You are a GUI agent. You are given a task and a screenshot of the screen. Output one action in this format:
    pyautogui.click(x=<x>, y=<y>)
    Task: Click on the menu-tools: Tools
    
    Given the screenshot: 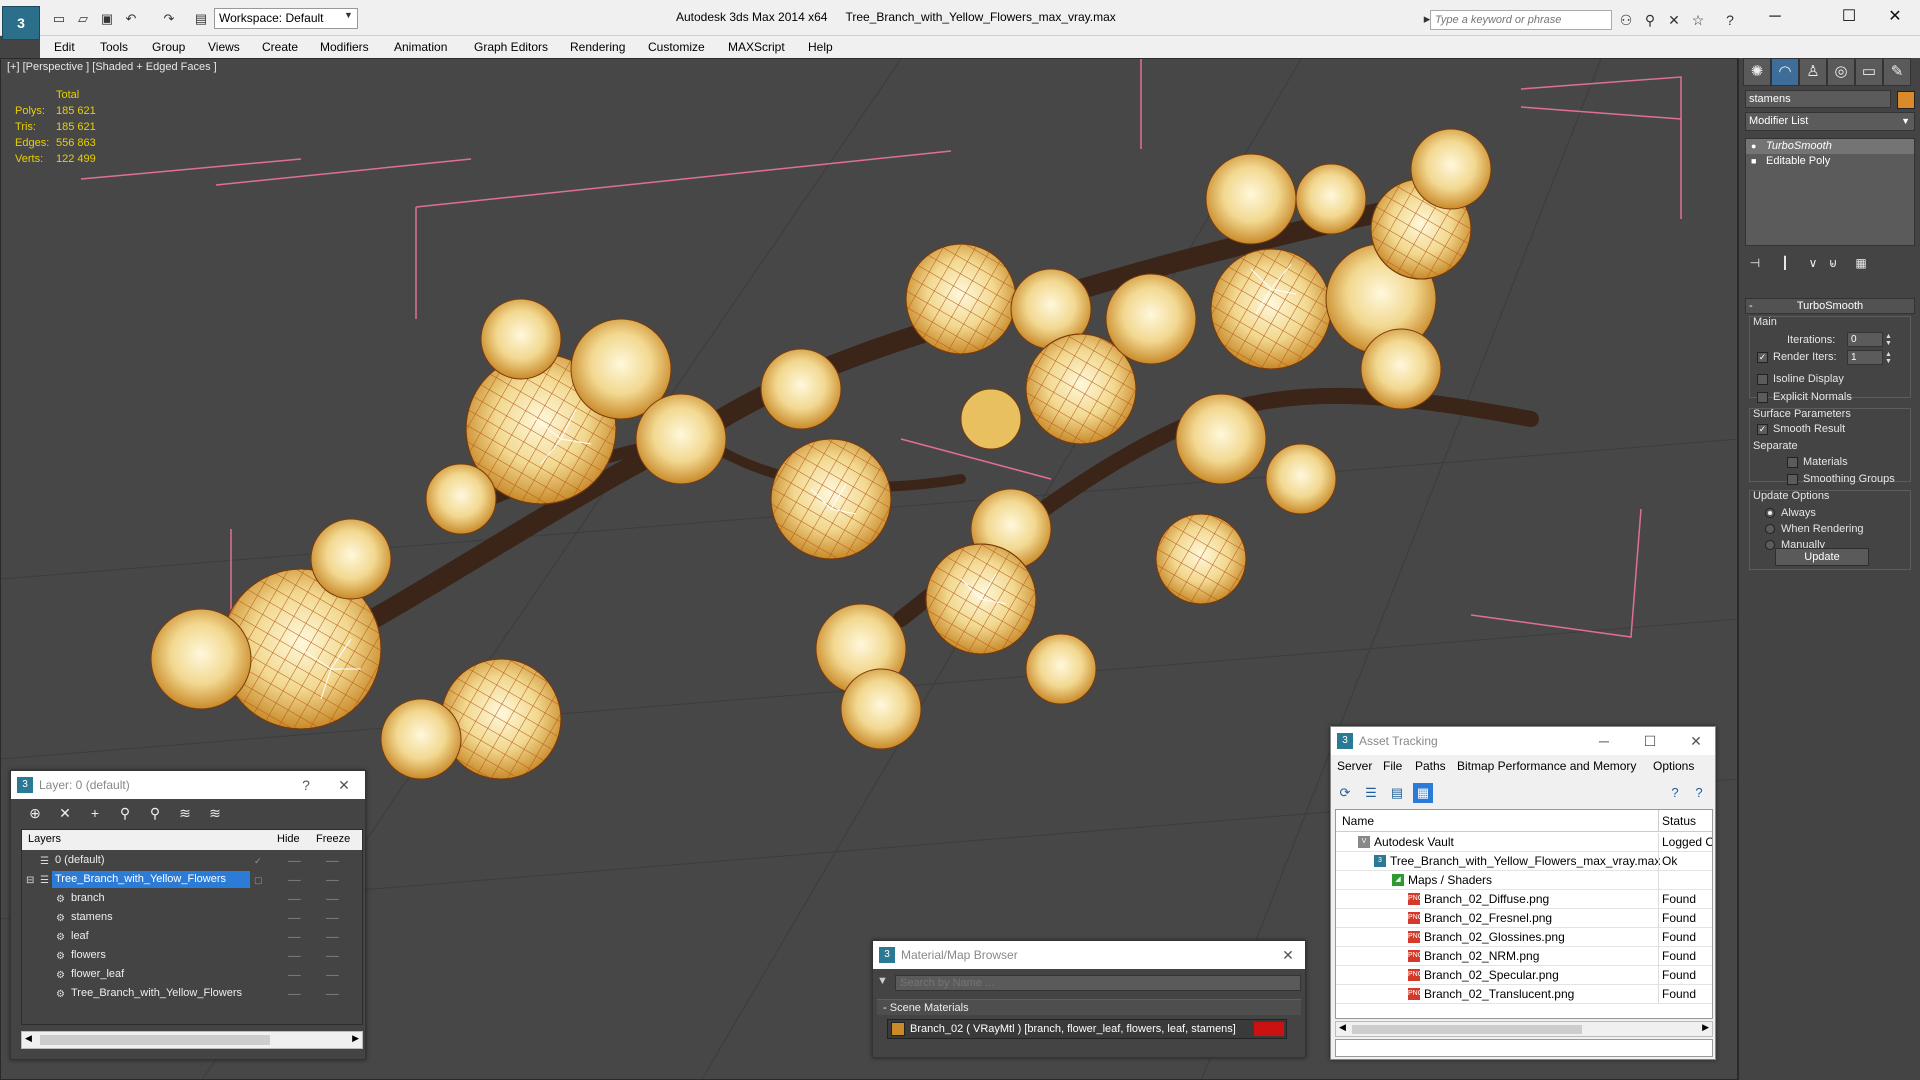 What is the action you would take?
    pyautogui.click(x=114, y=47)
    